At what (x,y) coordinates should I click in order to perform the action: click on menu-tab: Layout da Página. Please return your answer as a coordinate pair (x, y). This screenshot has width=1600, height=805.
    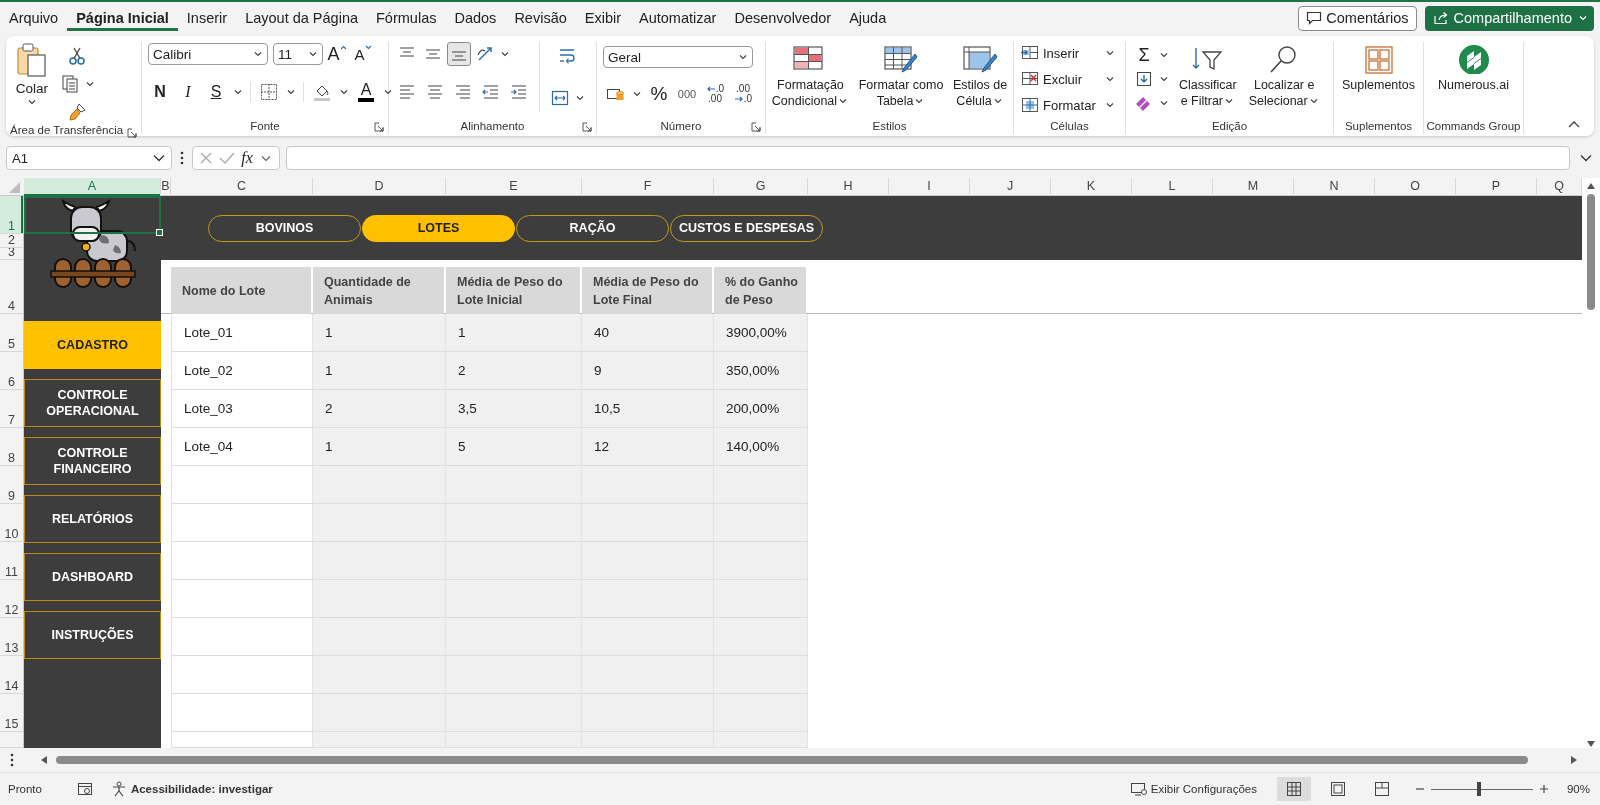
    Looking at the image, I should click on (301, 18).